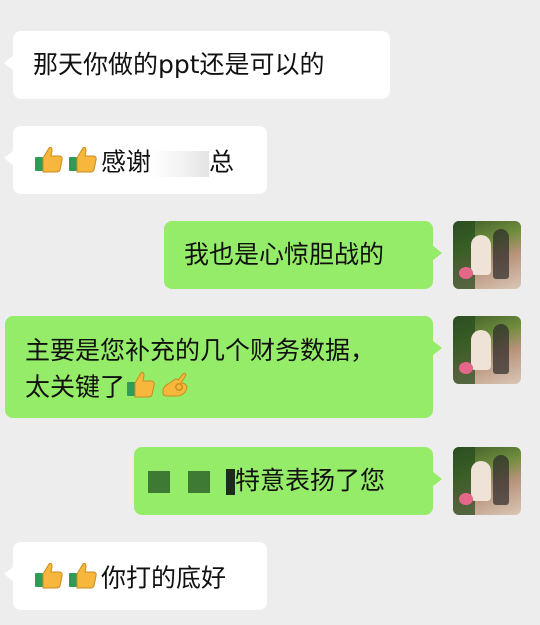 The width and height of the screenshot is (540, 625). I want to click on message-bubble-outgoing: 主要是您补充的几个财务数据， 太关键了, so click(223, 367).